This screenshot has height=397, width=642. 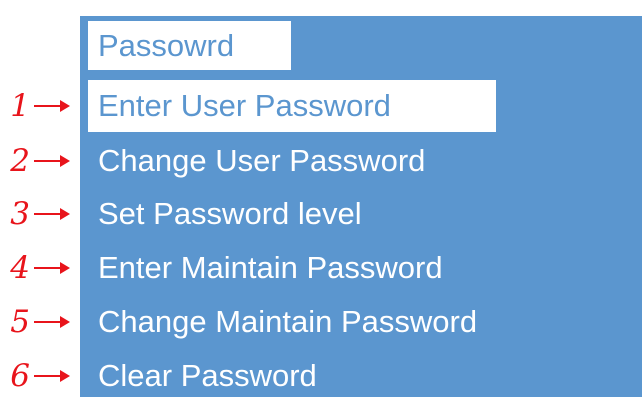 What do you see at coordinates (20, 106) in the screenshot?
I see `annotation-number: 1` at bounding box center [20, 106].